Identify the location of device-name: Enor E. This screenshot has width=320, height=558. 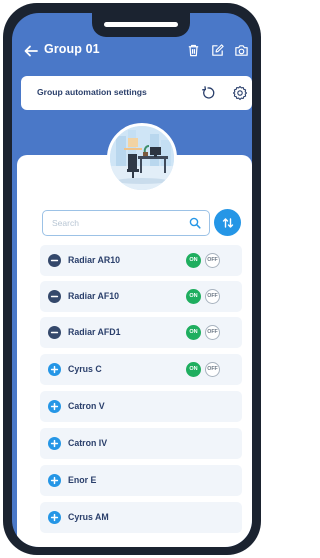
(82, 480).